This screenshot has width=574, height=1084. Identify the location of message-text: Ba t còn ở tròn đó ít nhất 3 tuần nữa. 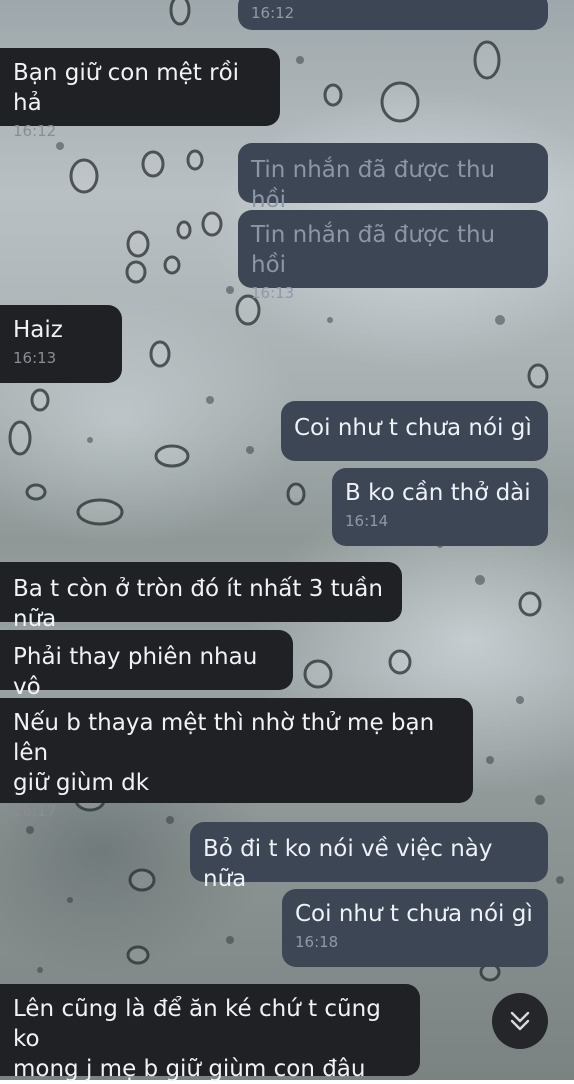
(202, 604).